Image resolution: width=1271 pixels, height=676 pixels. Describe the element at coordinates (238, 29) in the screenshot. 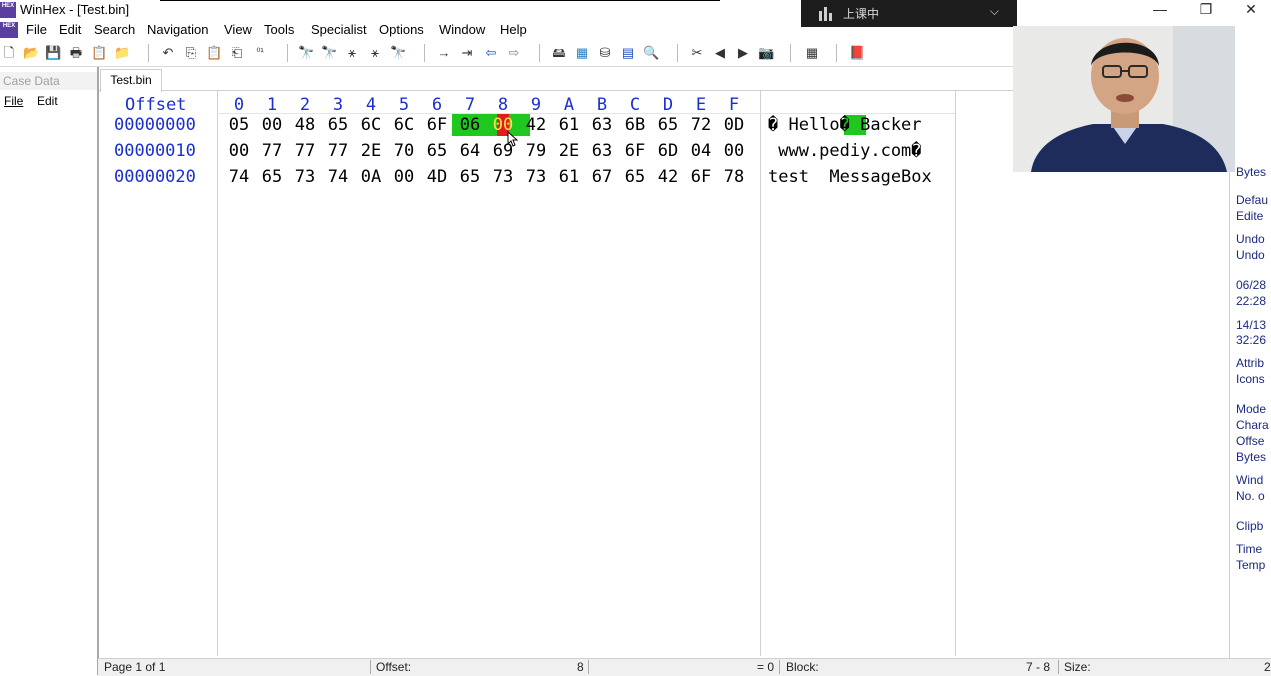

I see `menu-view: View` at that location.